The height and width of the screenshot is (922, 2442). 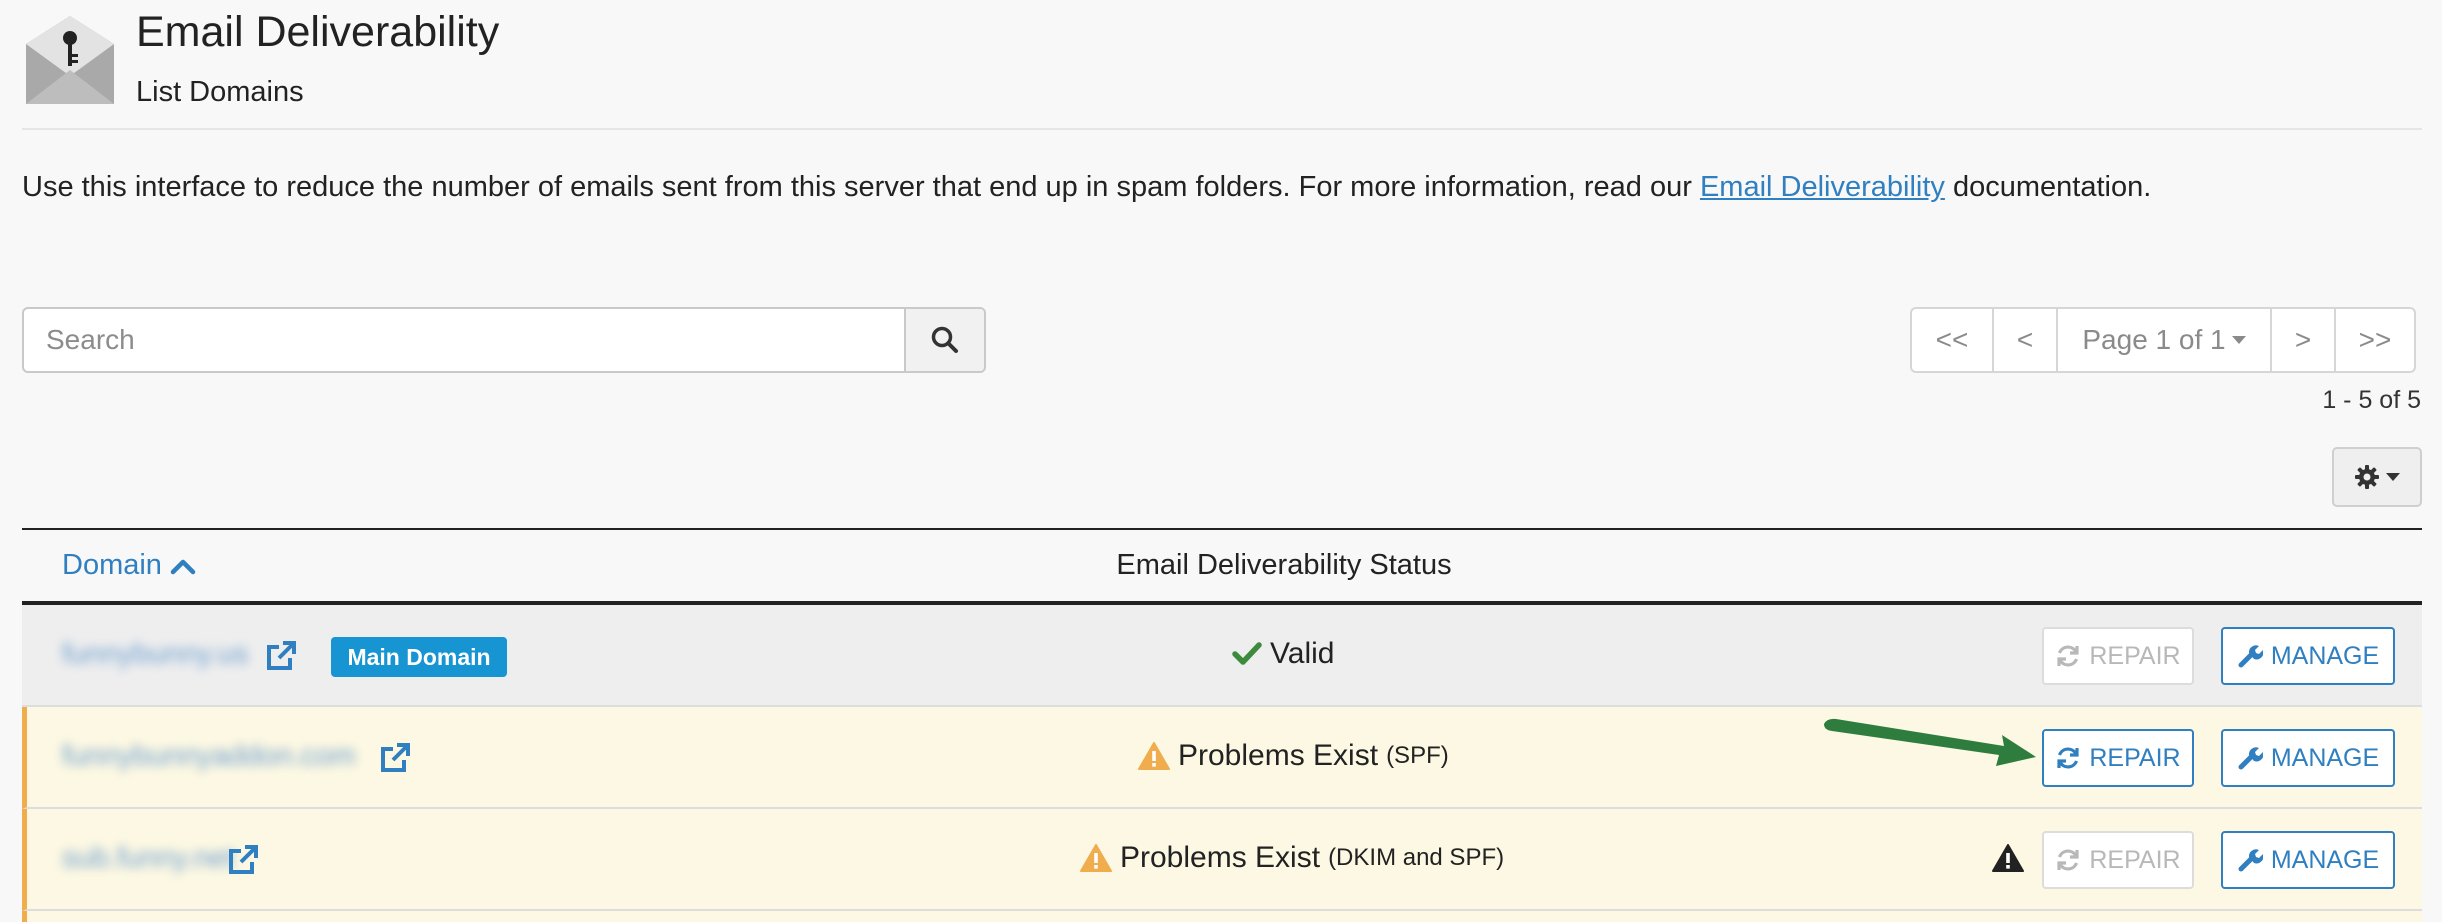 What do you see at coordinates (1302, 653) in the screenshot?
I see `status-text: Valid` at bounding box center [1302, 653].